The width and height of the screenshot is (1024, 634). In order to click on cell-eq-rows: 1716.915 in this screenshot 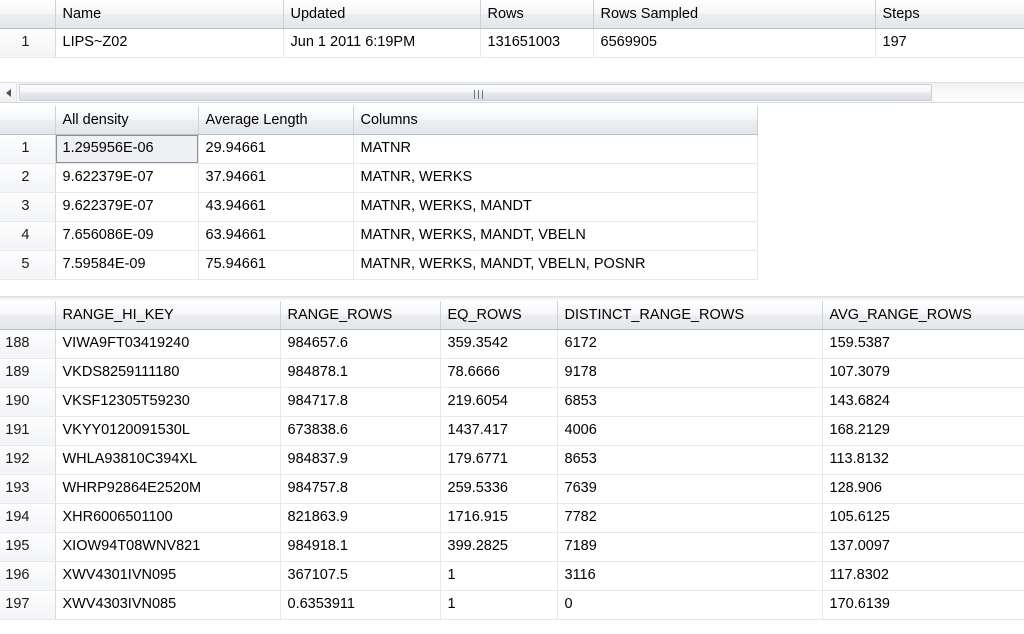, I will do `click(499, 518)`.